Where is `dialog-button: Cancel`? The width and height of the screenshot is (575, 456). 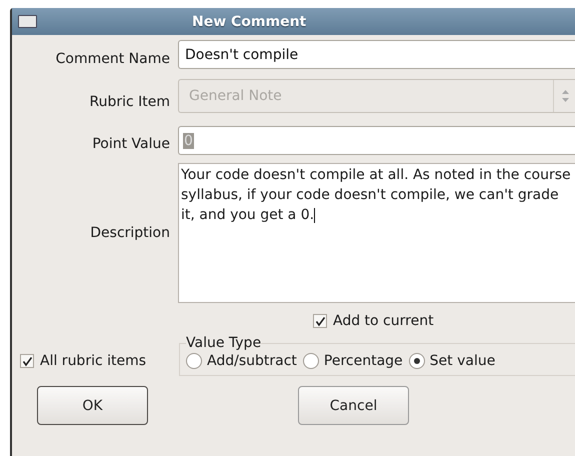
dialog-button: Cancel is located at coordinates (353, 405).